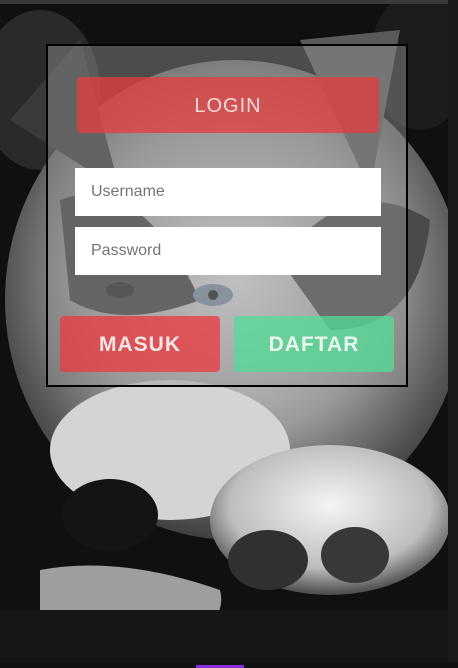 The width and height of the screenshot is (458, 668). Describe the element at coordinates (228, 105) in the screenshot. I see `login-title-button: LOGIN` at that location.